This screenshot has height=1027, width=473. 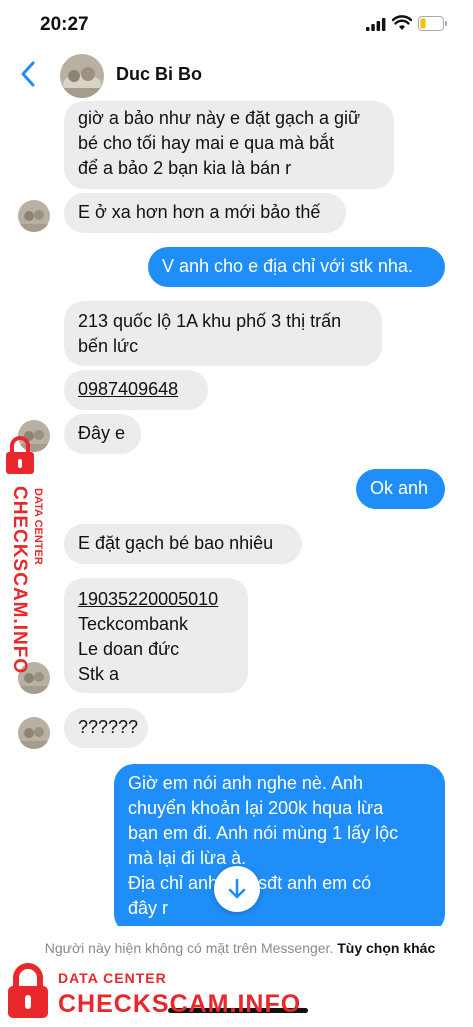 What do you see at coordinates (129, 649) in the screenshot?
I see `message-line: Le doan đức` at bounding box center [129, 649].